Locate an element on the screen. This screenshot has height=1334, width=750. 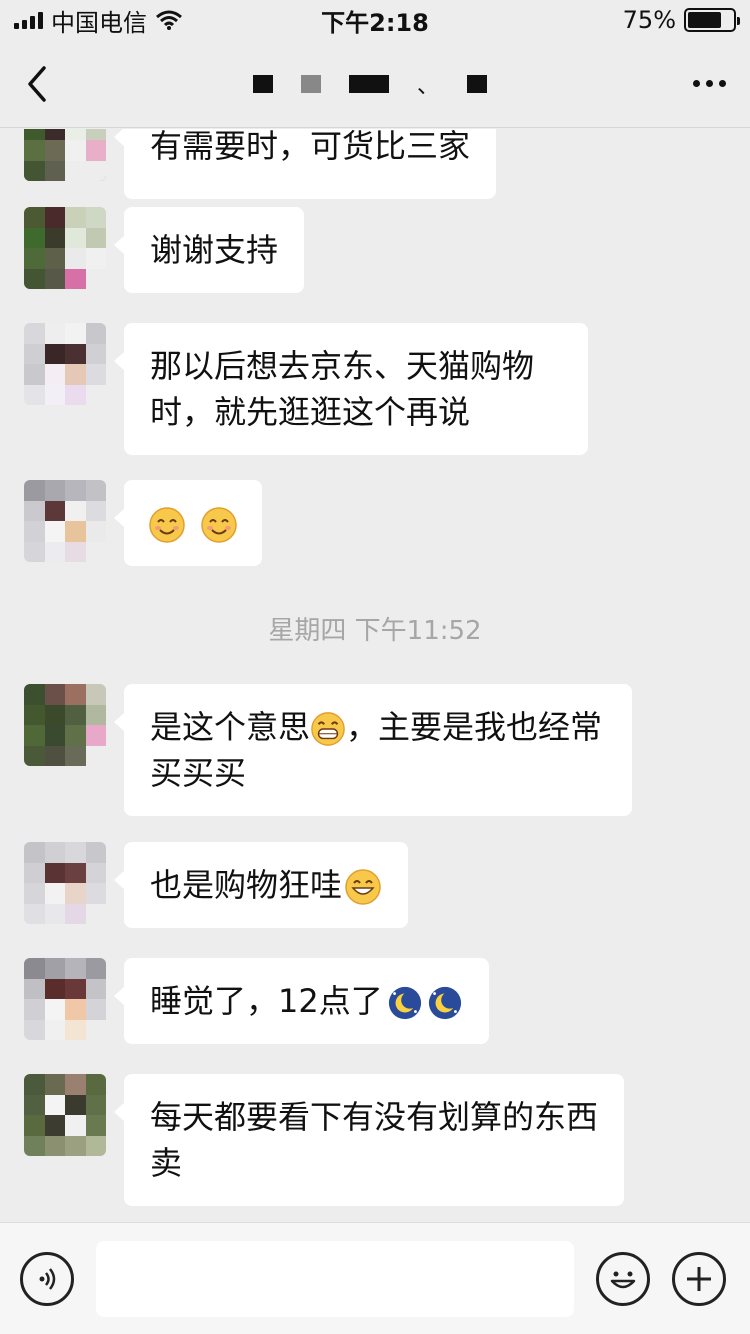
message-bubble: 睡觉了，12点了 is located at coordinates (301, 1001).